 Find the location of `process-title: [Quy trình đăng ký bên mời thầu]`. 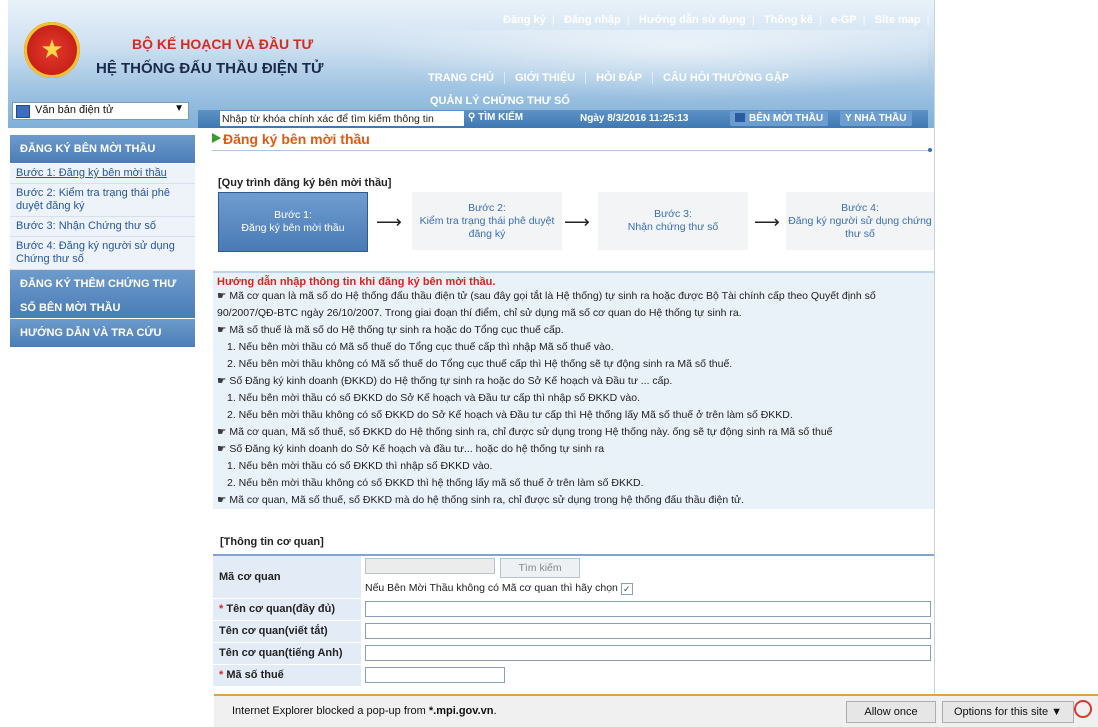

process-title: [Quy trình đăng ký bên mời thầu] is located at coordinates (305, 183).